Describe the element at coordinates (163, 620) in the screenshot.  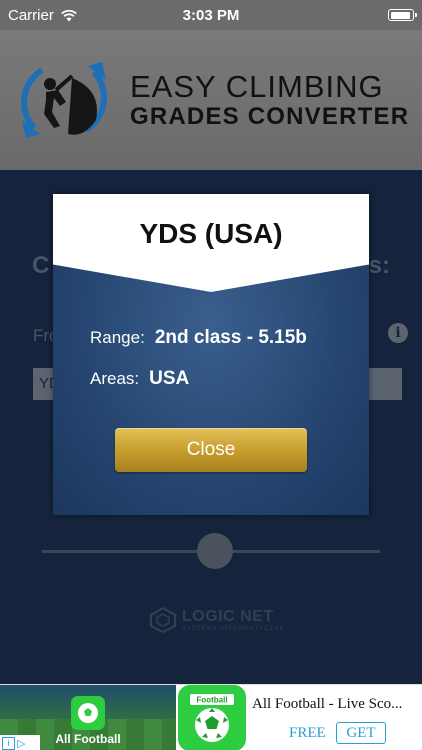
I see `logic-net-logo-icon` at that location.